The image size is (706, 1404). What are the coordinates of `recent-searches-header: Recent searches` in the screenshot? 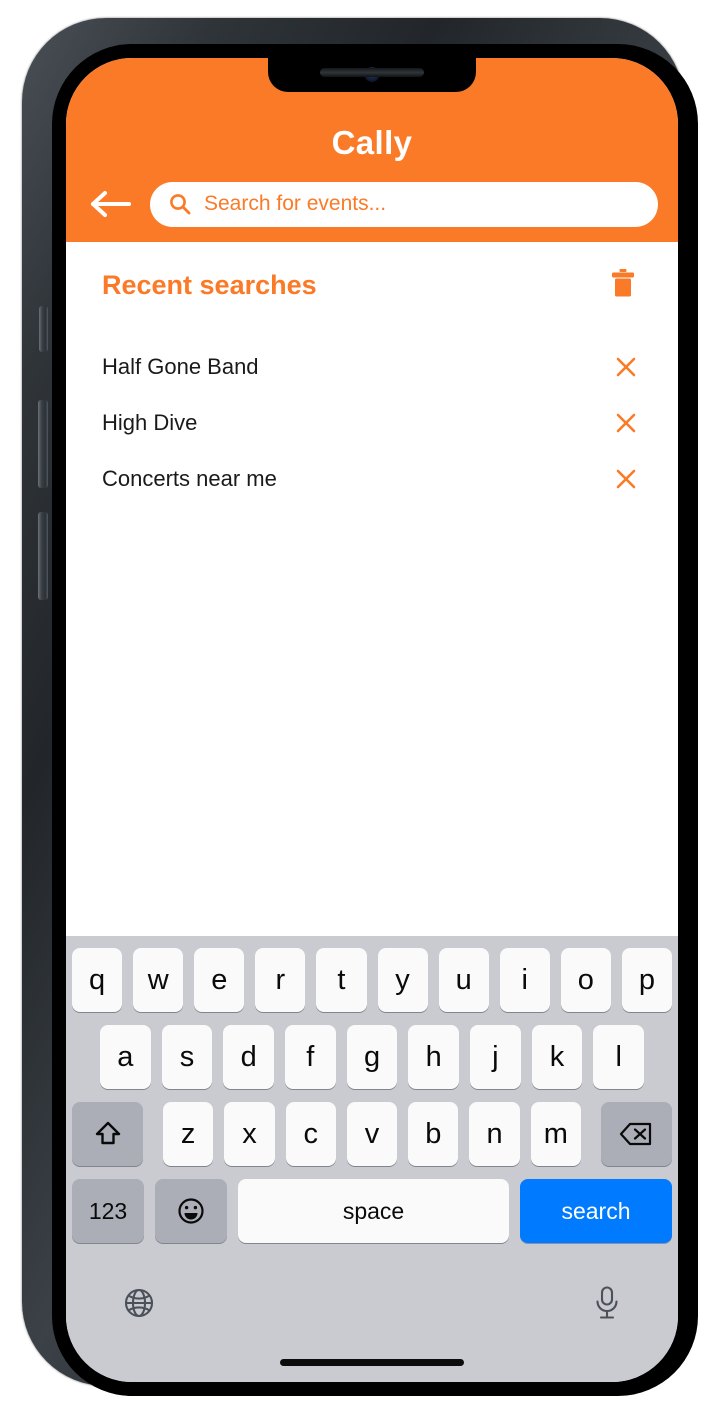 It's located at (372, 274).